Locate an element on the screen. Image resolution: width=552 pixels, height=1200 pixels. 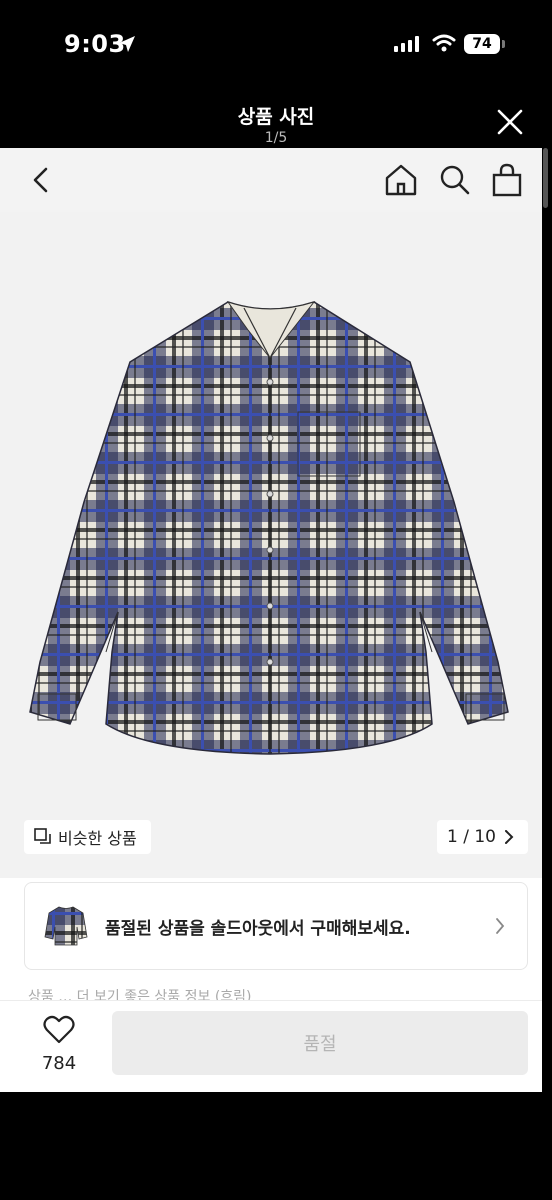
bottom-action-bar: 784 품절 is located at coordinates (271, 1046).